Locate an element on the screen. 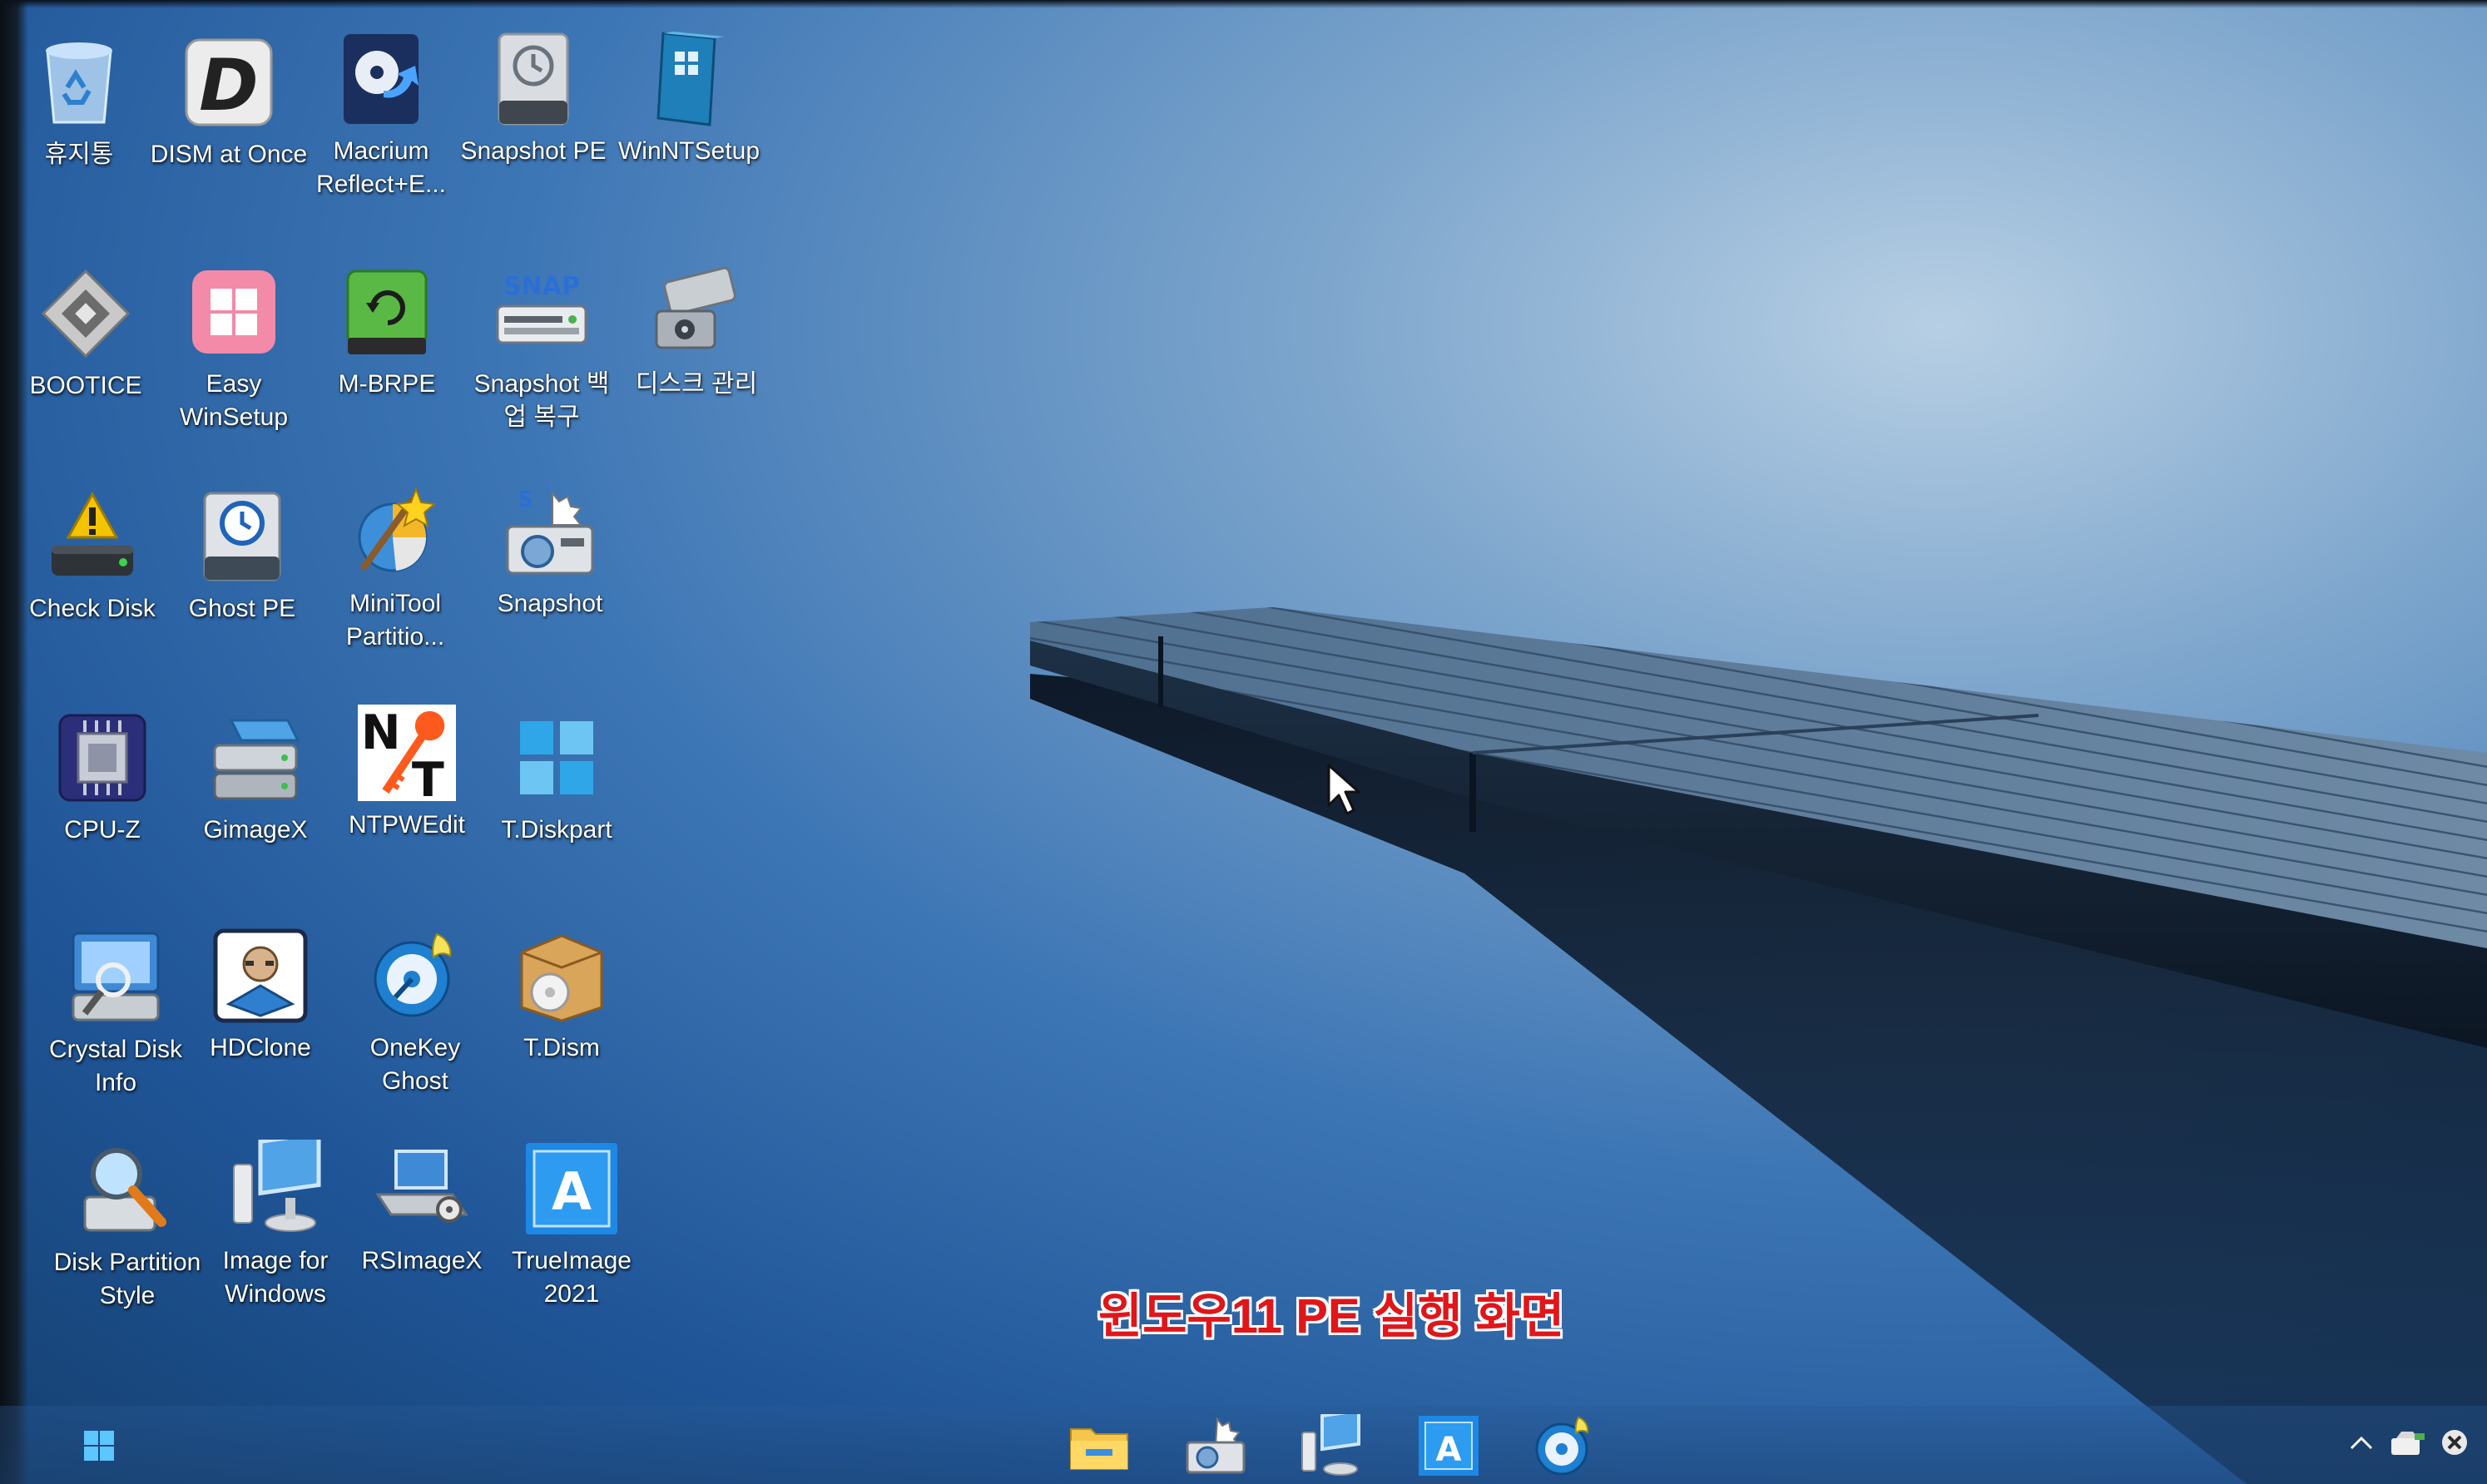  windows-start-icon is located at coordinates (99, 1446).